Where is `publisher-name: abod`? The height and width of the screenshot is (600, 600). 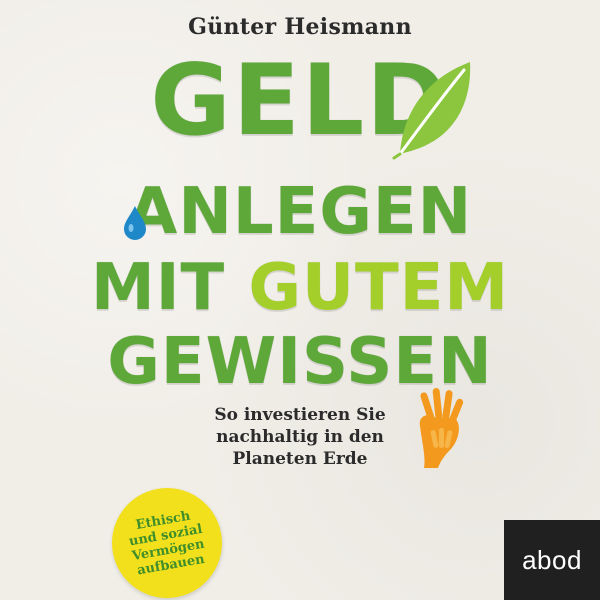
publisher-name: abod is located at coordinates (552, 559).